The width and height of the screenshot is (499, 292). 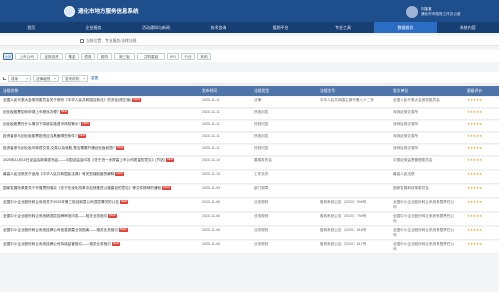 What do you see at coordinates (218, 27) in the screenshot?
I see `nav-item: 技术咨询` at bounding box center [218, 27].